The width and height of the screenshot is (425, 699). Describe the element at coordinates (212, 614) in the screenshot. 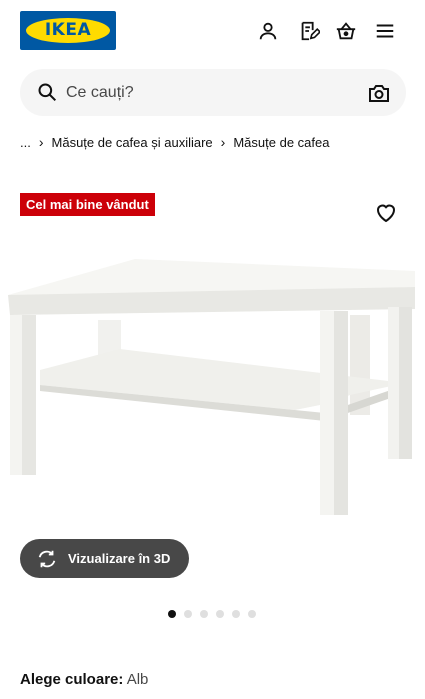

I see `carousel-dots` at that location.